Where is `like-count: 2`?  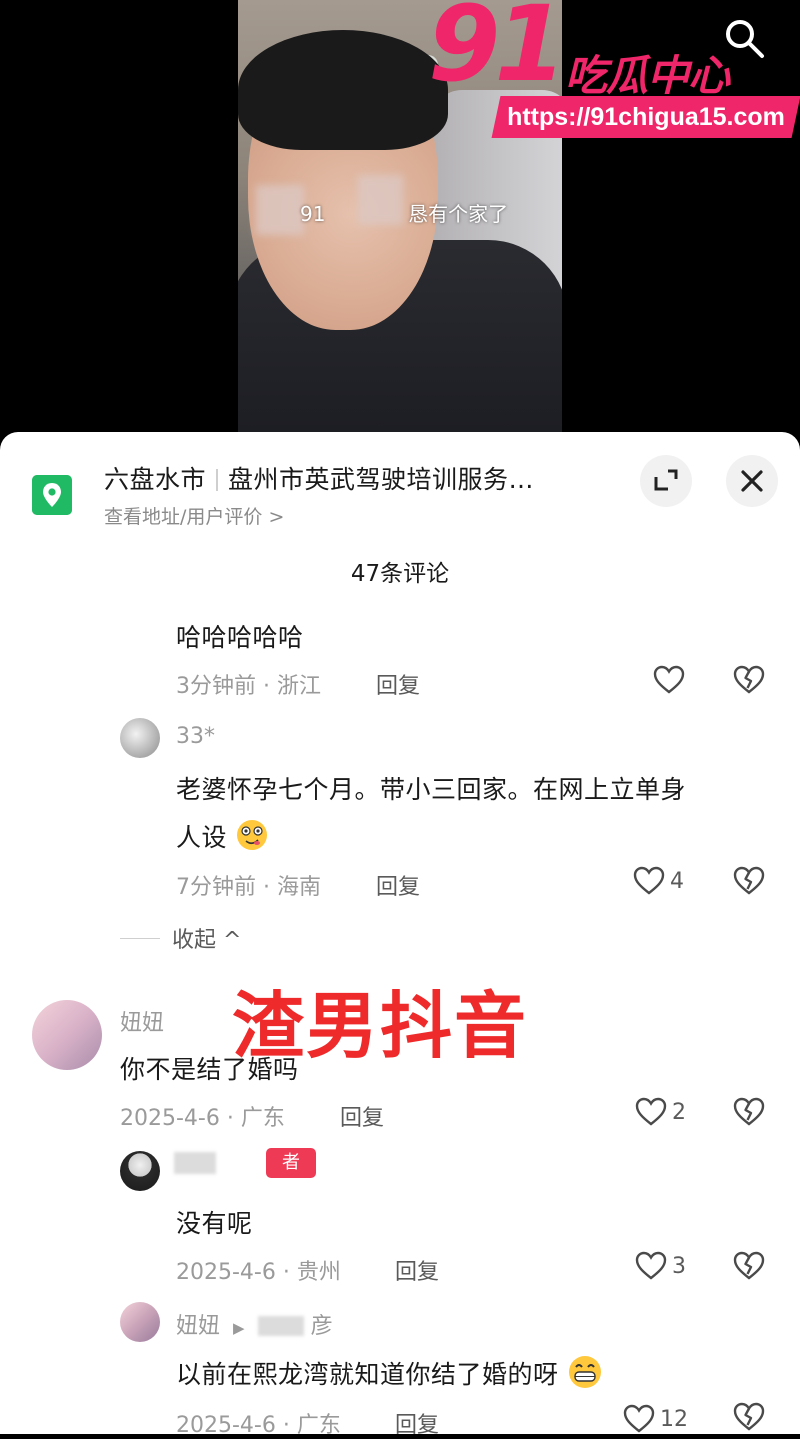 like-count: 2 is located at coordinates (679, 1112).